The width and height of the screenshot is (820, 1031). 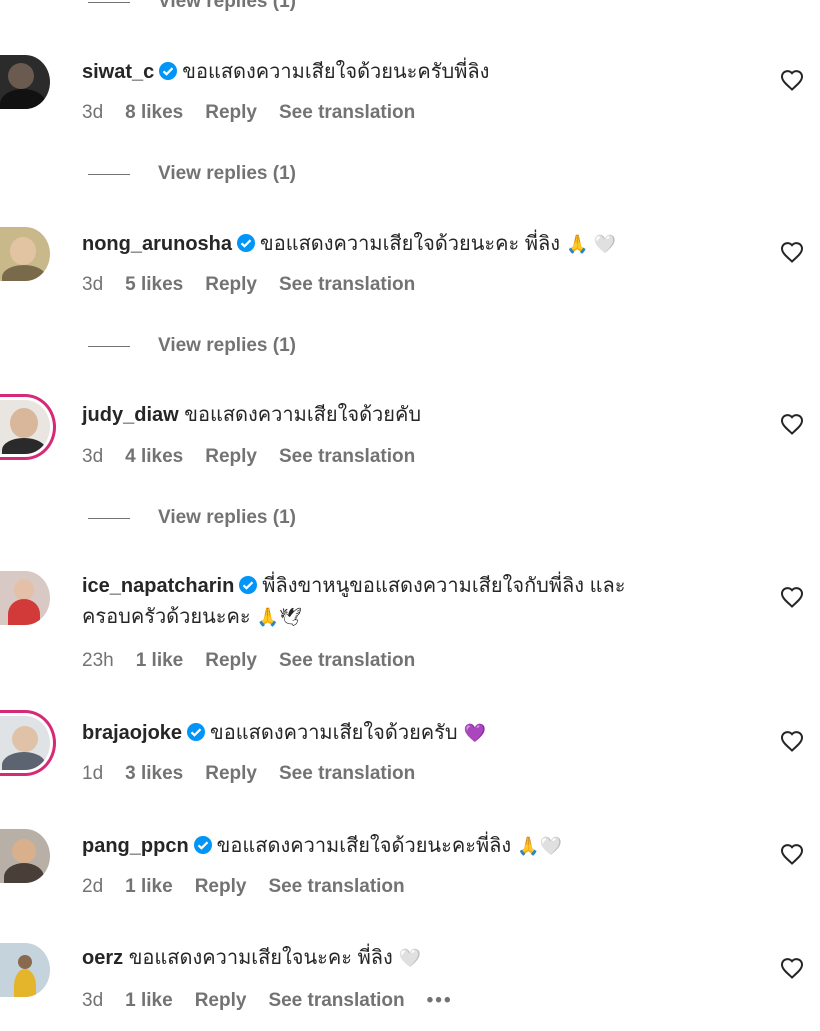 What do you see at coordinates (334, 733) in the screenshot?
I see `comment-text: ขอแสดงความเสียใจด้วยครับ` at bounding box center [334, 733].